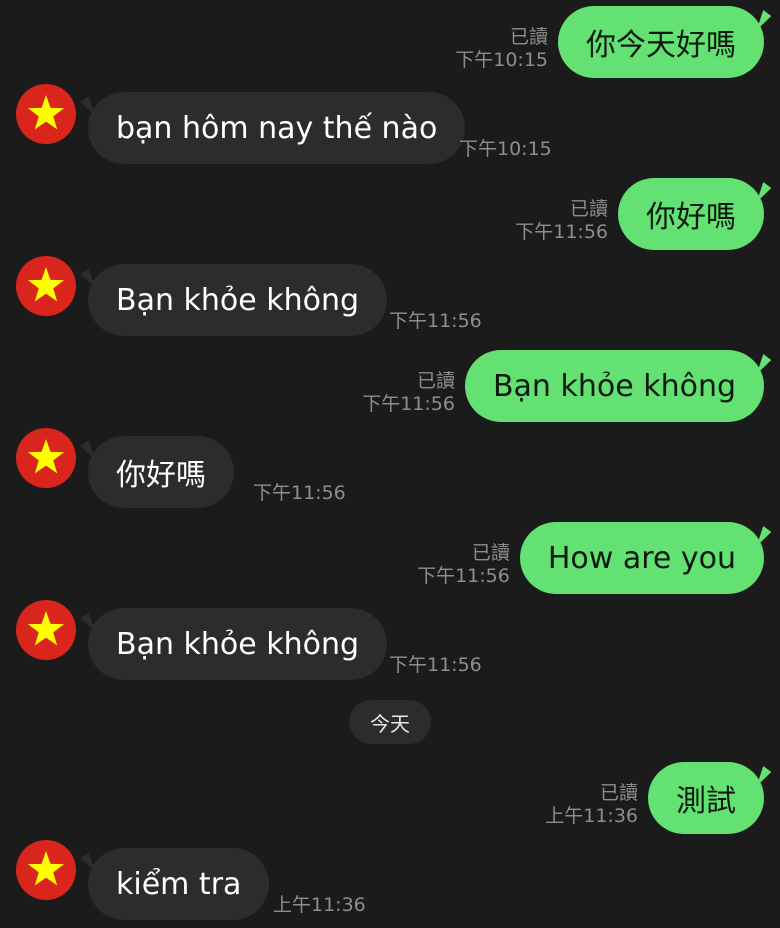 The height and width of the screenshot is (928, 780). I want to click on message-meta: 已讀 上午11:36, so click(591, 805).